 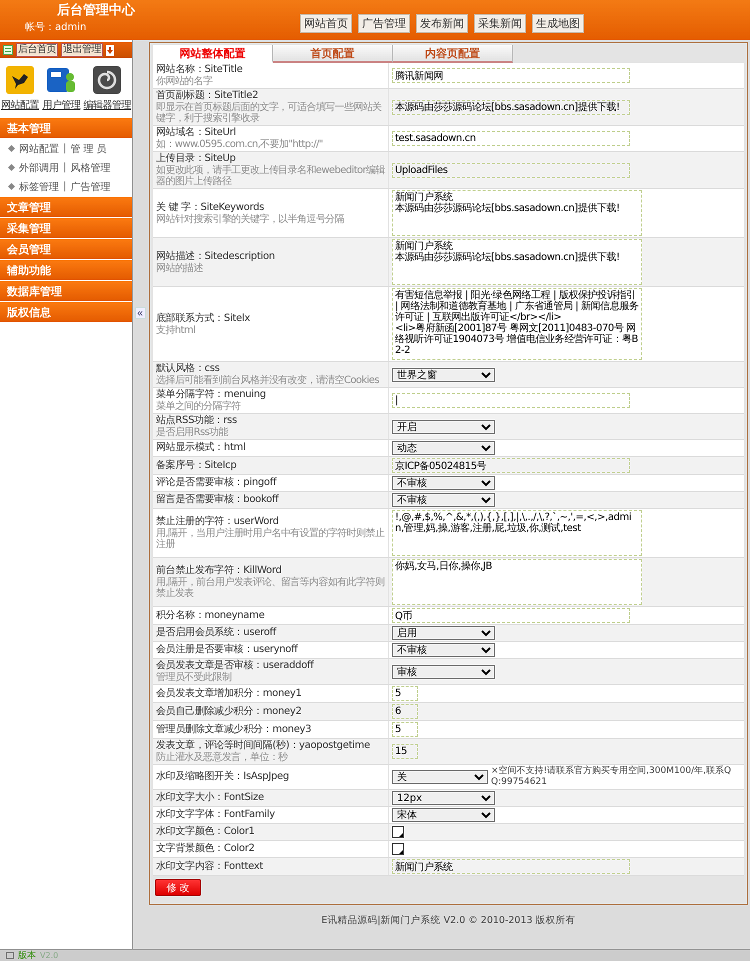 I want to click on text-field: 本源码由莎莎源码论坛[bbs.sasadown.cn]提供下载!, so click(x=511, y=107).